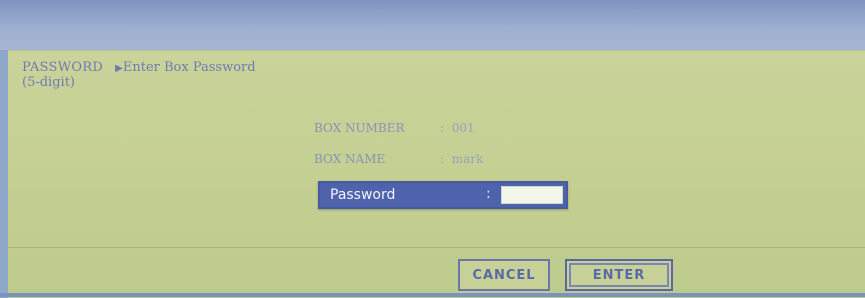  Describe the element at coordinates (189, 67) in the screenshot. I see `instruction-text: Enter Box Password` at that location.